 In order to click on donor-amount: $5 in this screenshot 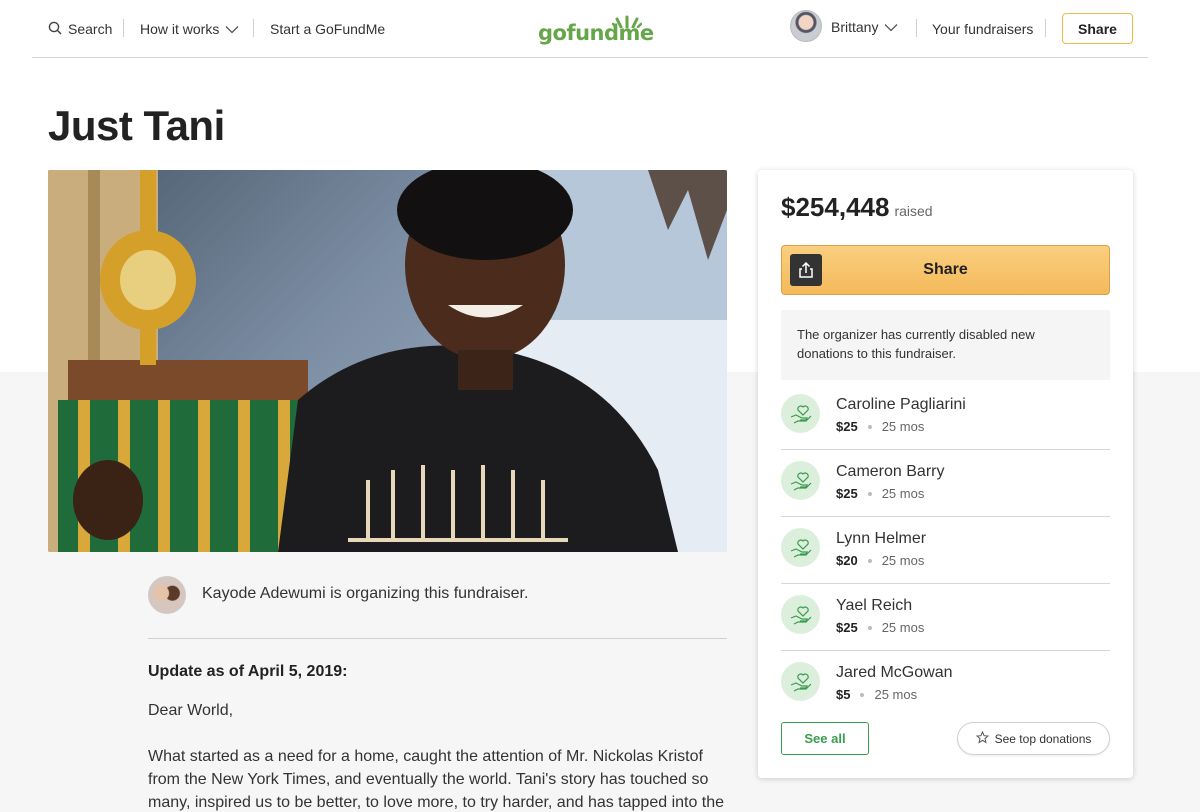, I will do `click(843, 694)`.